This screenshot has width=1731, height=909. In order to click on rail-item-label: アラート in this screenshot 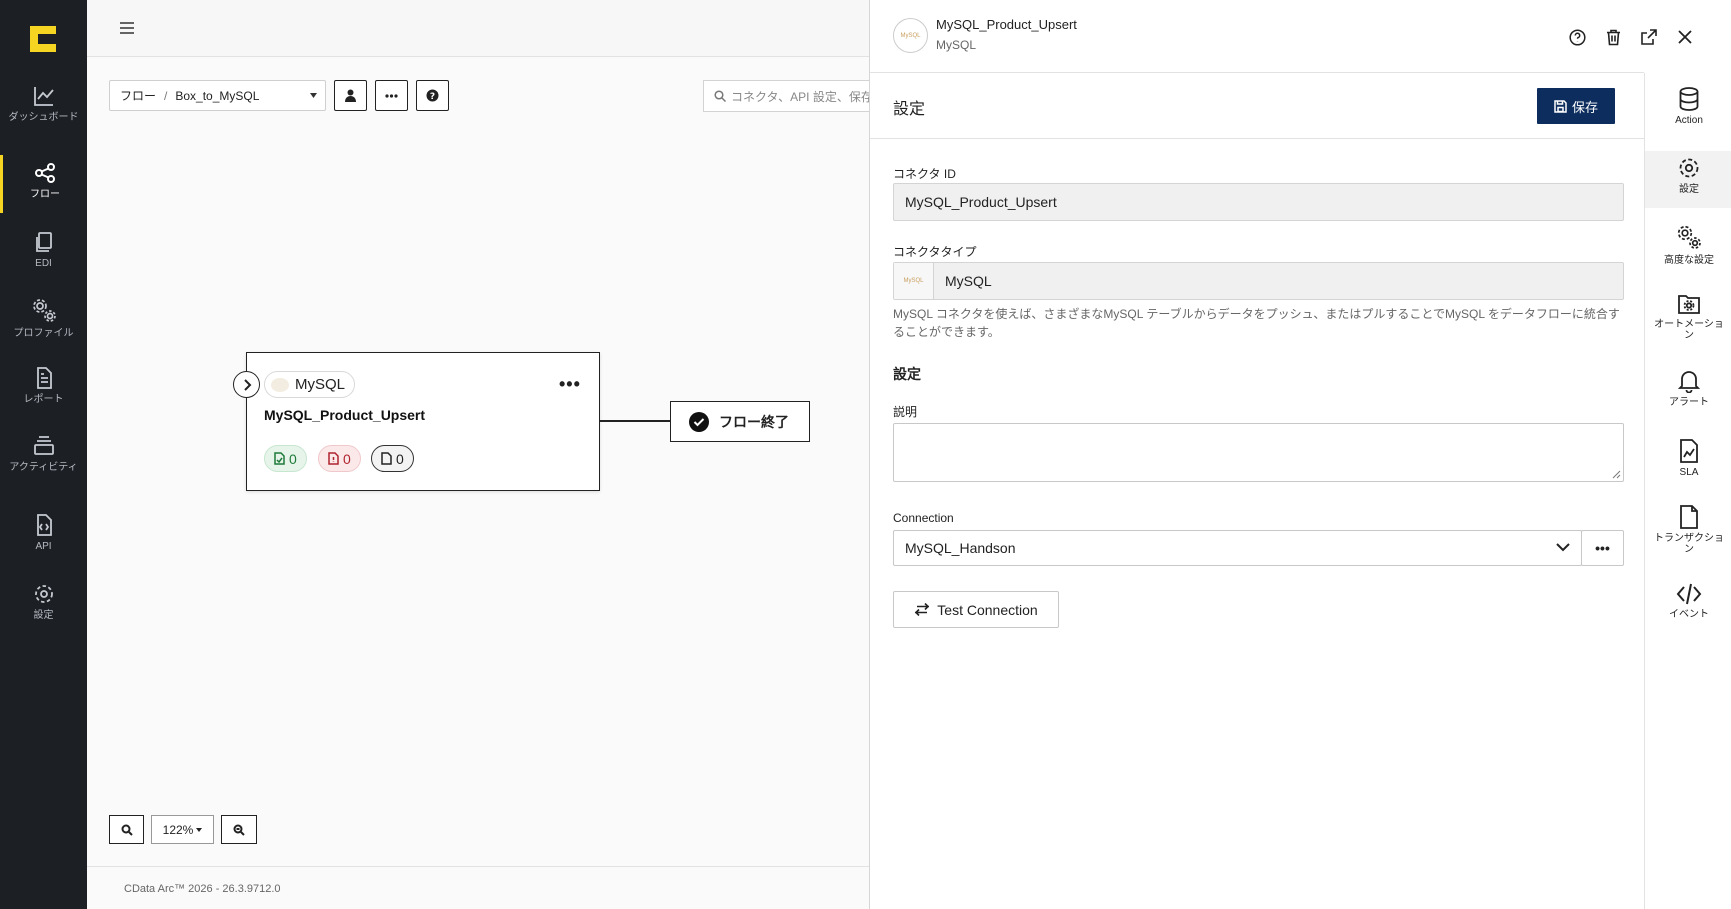, I will do `click(1689, 402)`.